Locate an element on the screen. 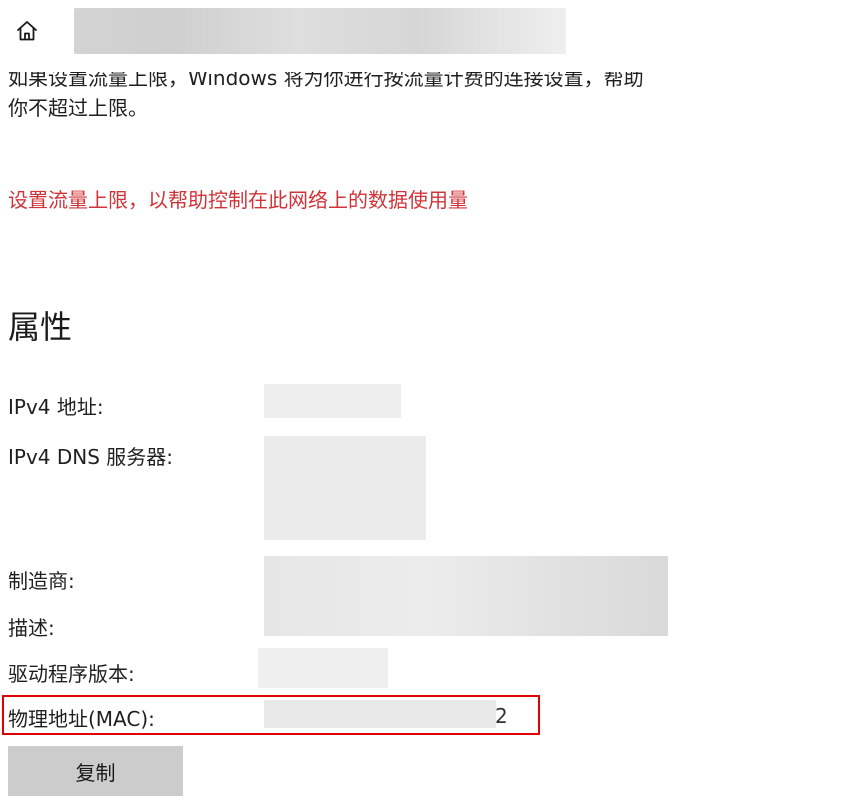 The image size is (860, 801). ipv4-address-label: IPv4 地址: is located at coordinates (56, 407).